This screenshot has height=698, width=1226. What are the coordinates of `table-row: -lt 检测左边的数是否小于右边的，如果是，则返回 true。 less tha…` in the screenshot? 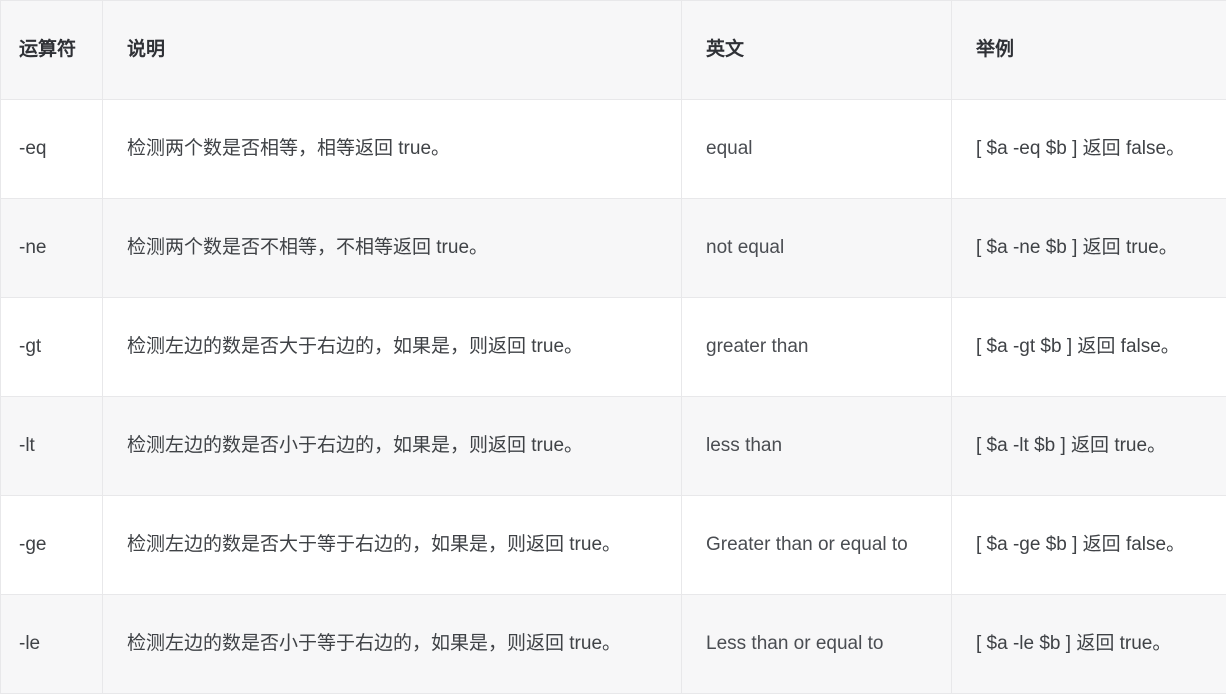 It's located at (613, 446).